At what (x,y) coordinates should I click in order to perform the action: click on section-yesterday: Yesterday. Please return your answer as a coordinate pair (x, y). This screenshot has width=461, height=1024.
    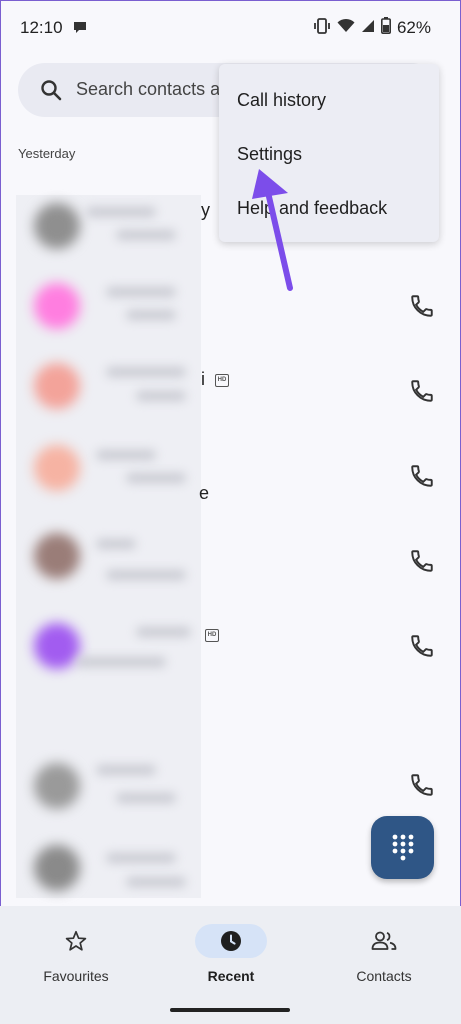
    Looking at the image, I should click on (47, 153).